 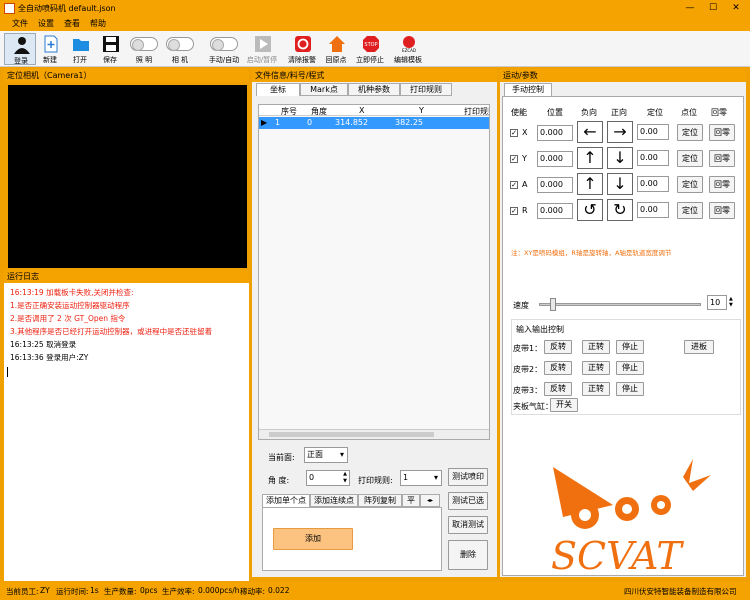 I want to click on light-toggle: 照 明, so click(x=144, y=49).